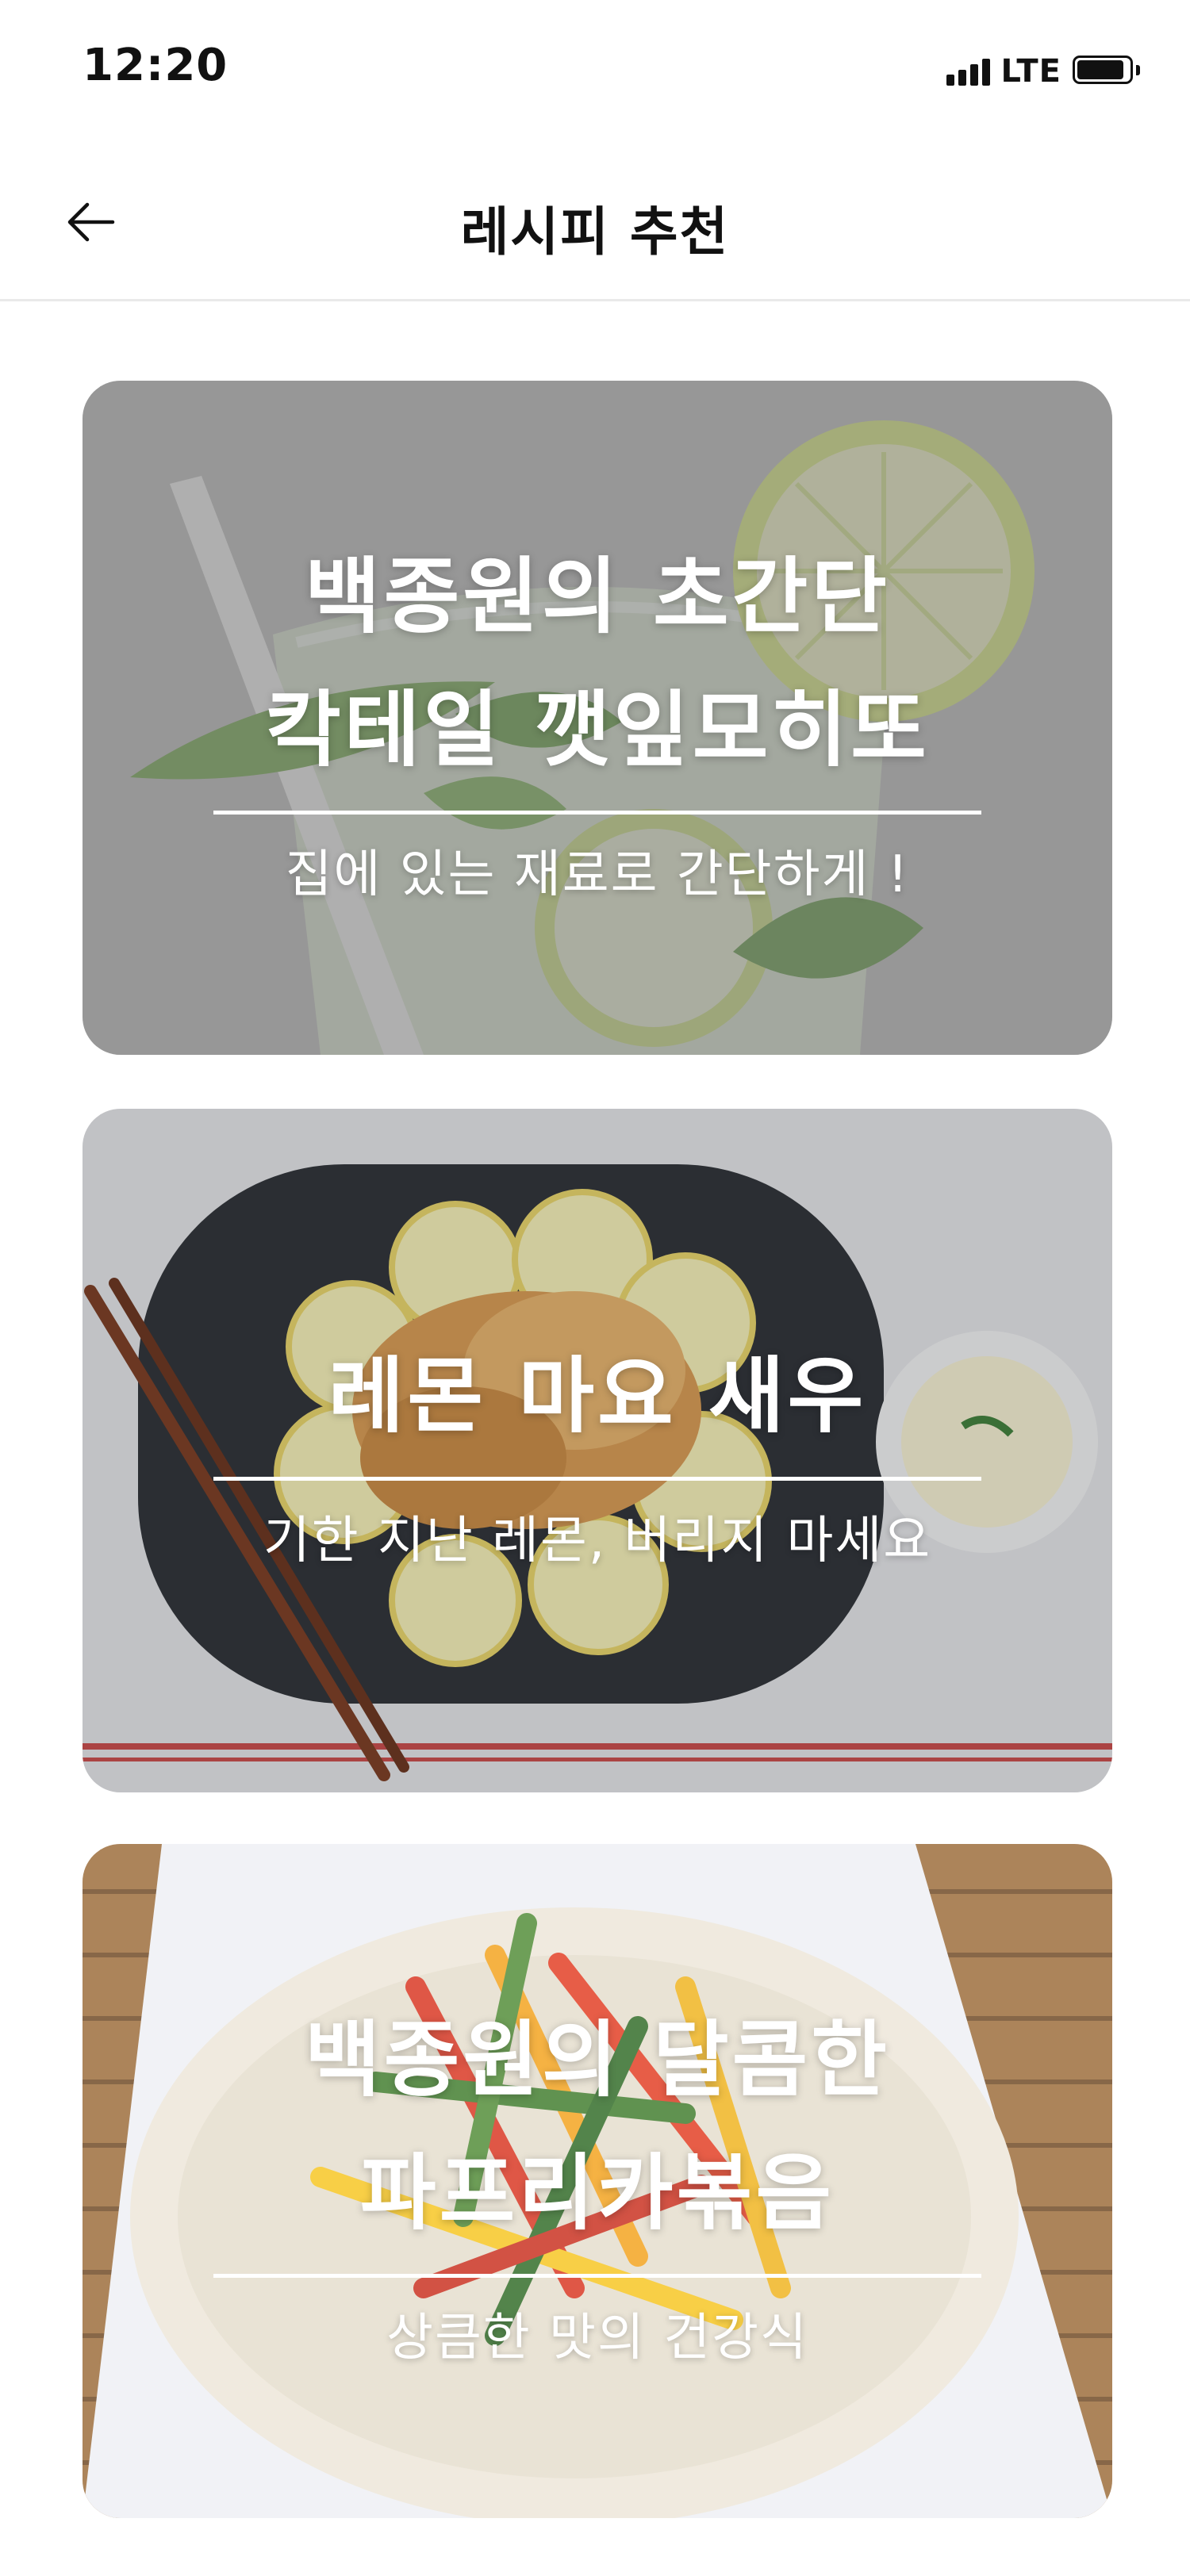 The height and width of the screenshot is (2576, 1190). I want to click on status-time: 12:20, so click(155, 66).